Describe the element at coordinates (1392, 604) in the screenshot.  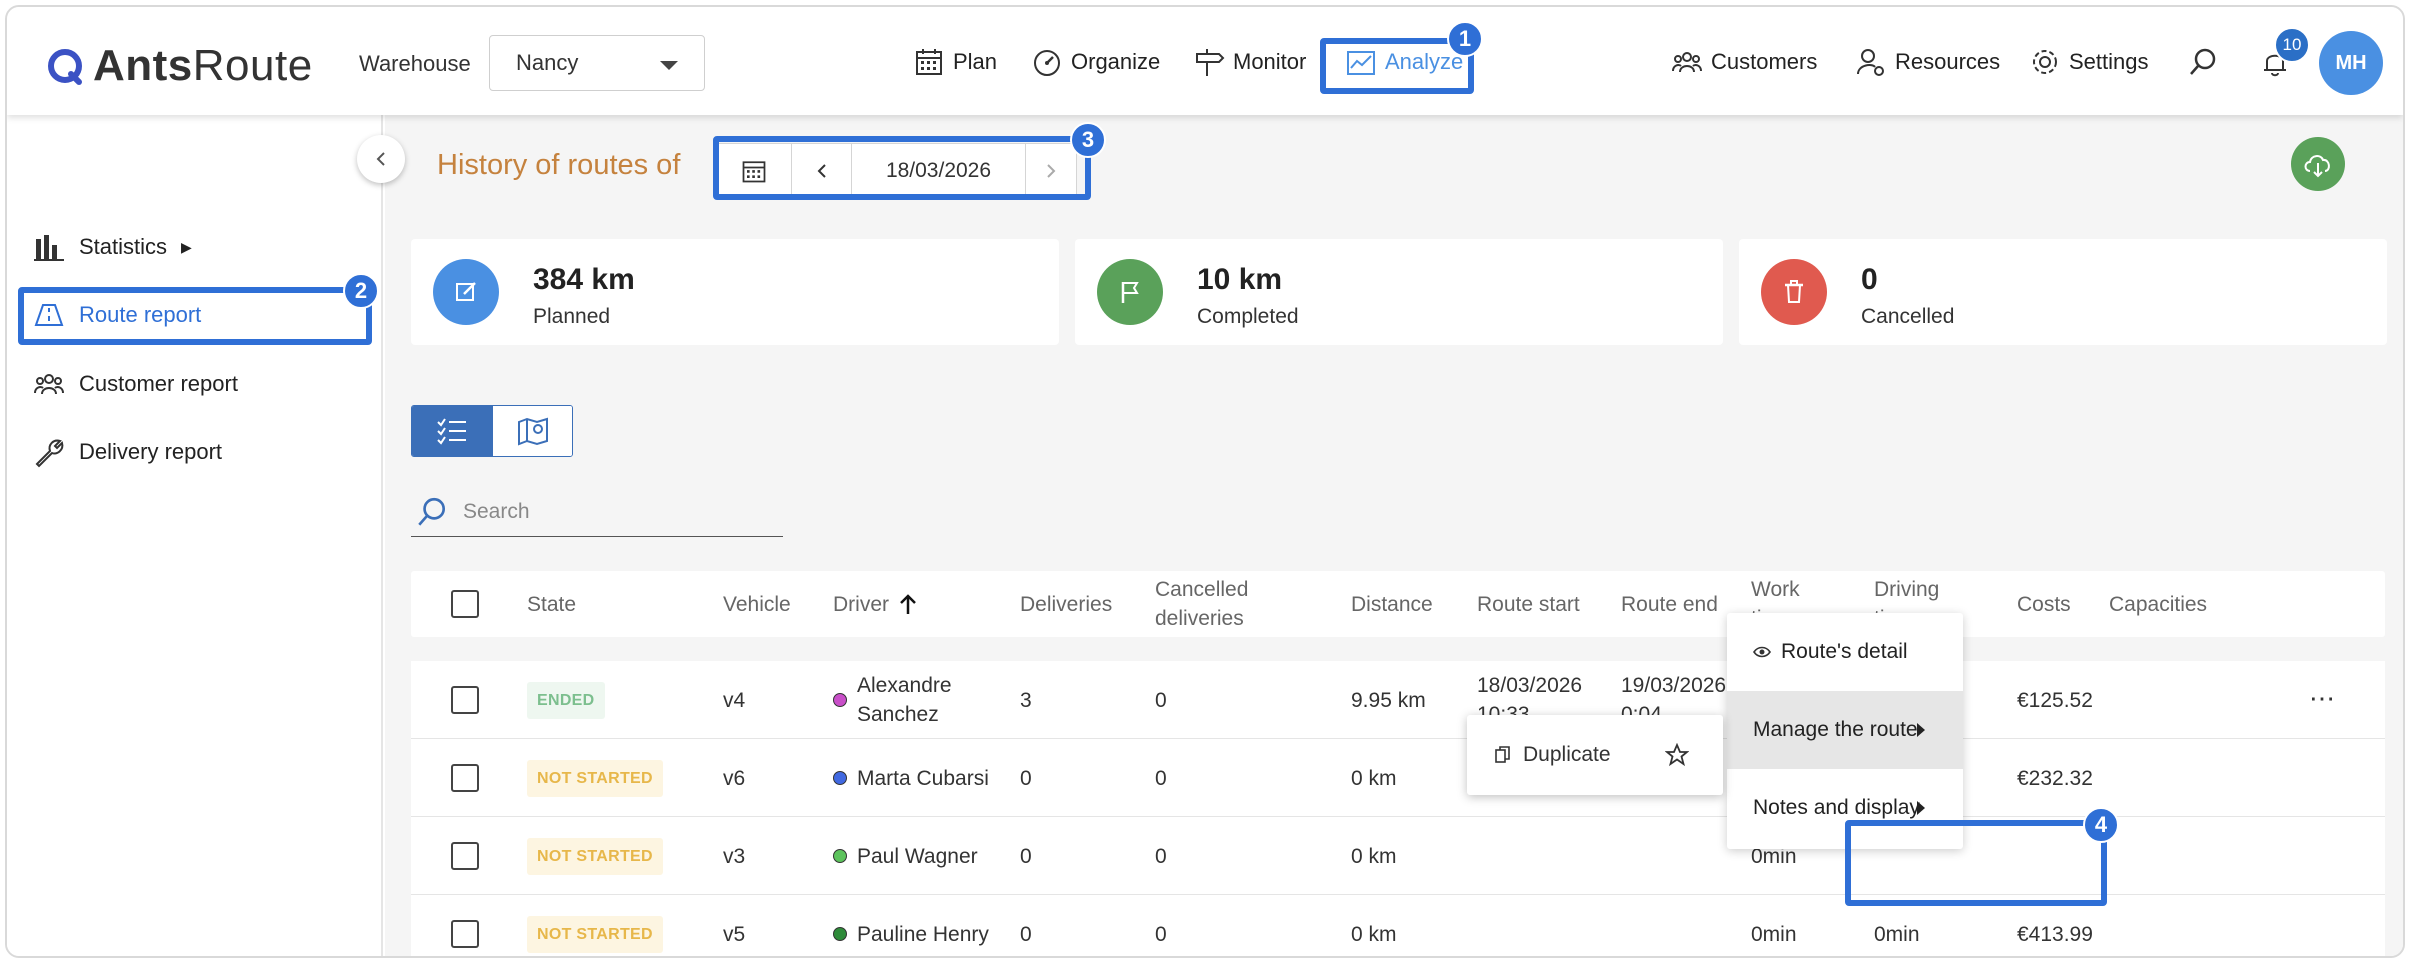
I see `col-distance: Distance` at that location.